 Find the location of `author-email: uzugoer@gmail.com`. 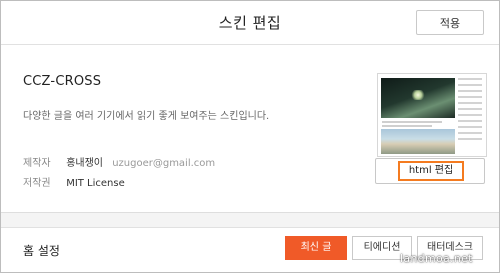

author-email: uzugoer@gmail.com is located at coordinates (164, 163).